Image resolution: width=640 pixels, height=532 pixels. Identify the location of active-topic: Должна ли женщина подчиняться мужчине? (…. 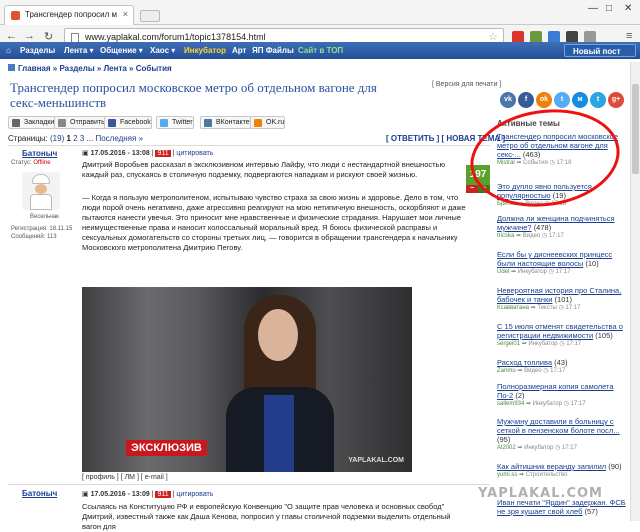
(562, 227).